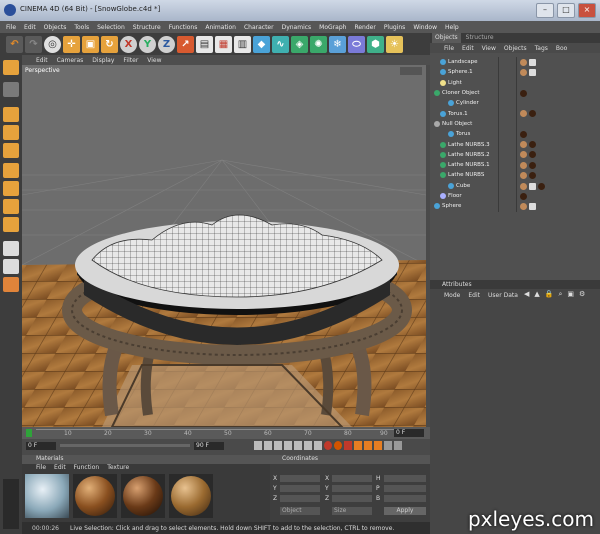  Describe the element at coordinates (261, 44) in the screenshot. I see `cube-object-icon: ◆` at that location.